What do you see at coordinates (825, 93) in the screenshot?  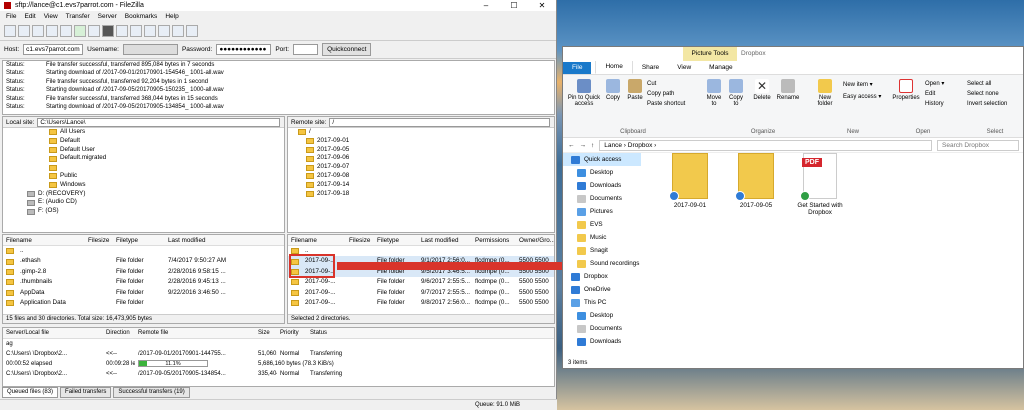 I see `new-folder-button: New folder` at bounding box center [825, 93].